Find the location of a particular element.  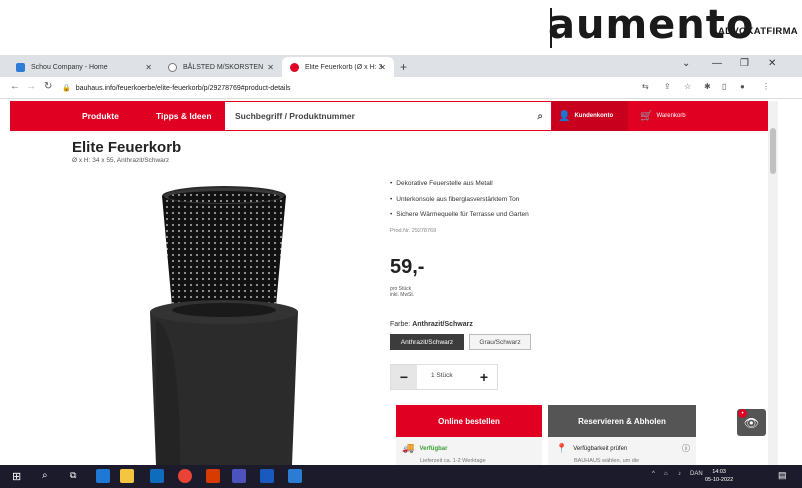

clock: 14:03 05-10-2022 is located at coordinates (719, 476).